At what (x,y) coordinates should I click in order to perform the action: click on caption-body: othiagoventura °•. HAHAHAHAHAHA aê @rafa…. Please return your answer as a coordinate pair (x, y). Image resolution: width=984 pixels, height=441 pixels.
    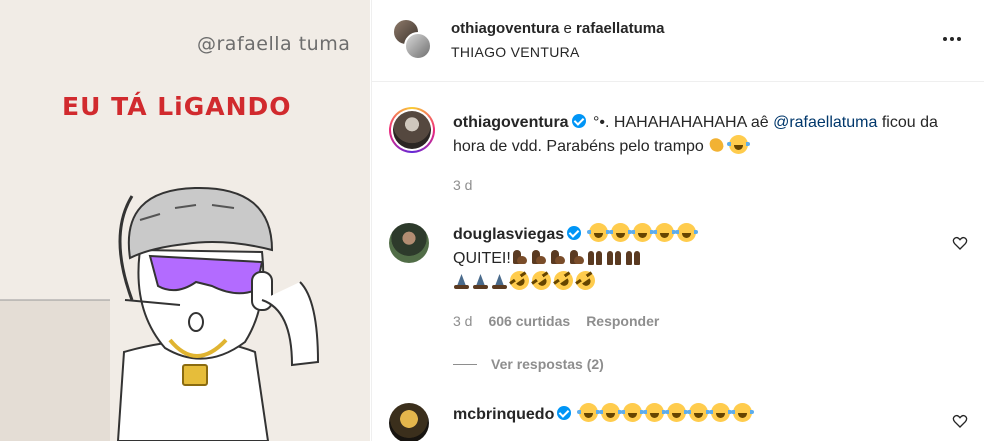
    Looking at the image, I should click on (713, 135).